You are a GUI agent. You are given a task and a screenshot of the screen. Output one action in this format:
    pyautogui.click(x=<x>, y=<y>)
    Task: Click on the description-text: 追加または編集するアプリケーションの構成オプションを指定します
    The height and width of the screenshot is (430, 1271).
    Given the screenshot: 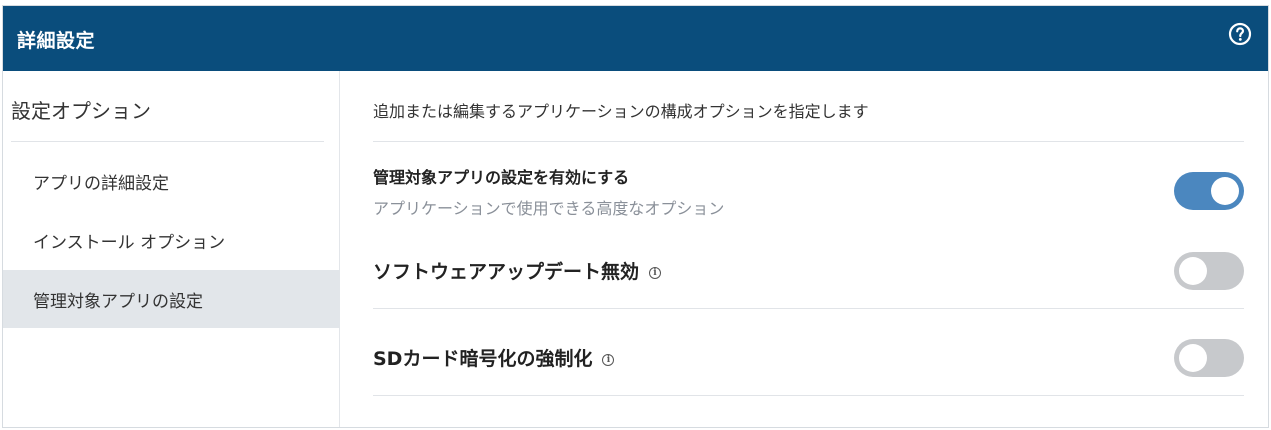 What is the action you would take?
    pyautogui.click(x=621, y=111)
    